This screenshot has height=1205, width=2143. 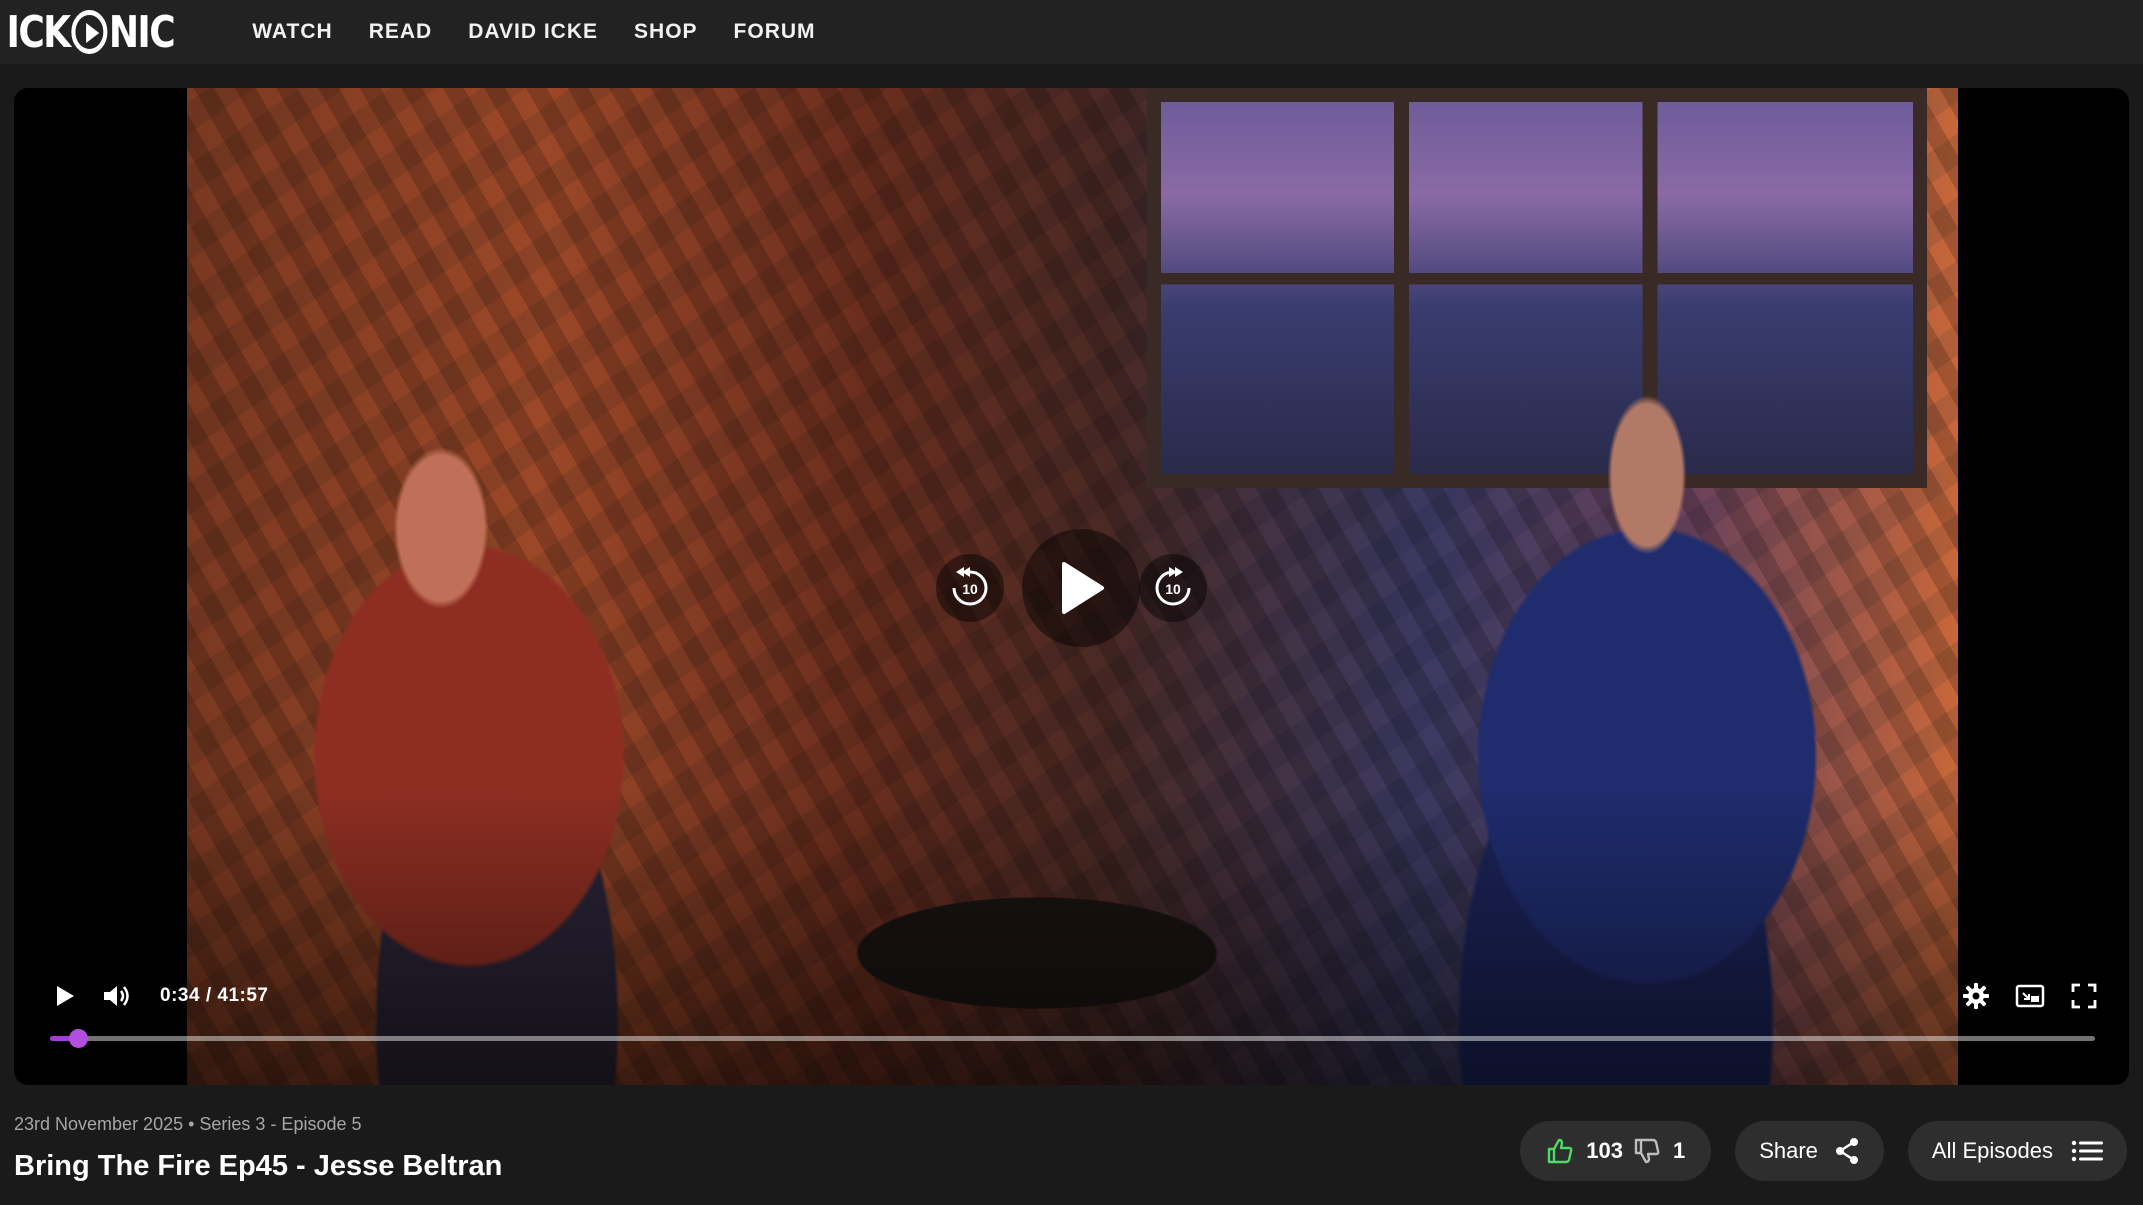 I want to click on controls-right, so click(x=2030, y=996).